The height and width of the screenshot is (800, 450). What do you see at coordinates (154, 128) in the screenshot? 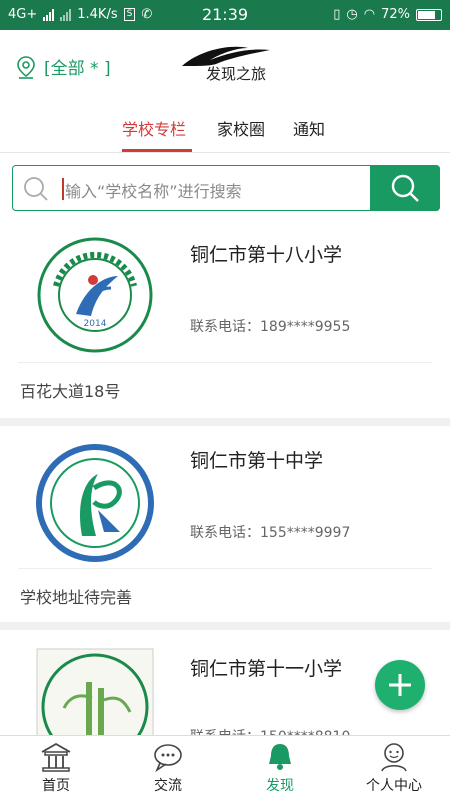
I see `tab-school-column: 学校专栏` at bounding box center [154, 128].